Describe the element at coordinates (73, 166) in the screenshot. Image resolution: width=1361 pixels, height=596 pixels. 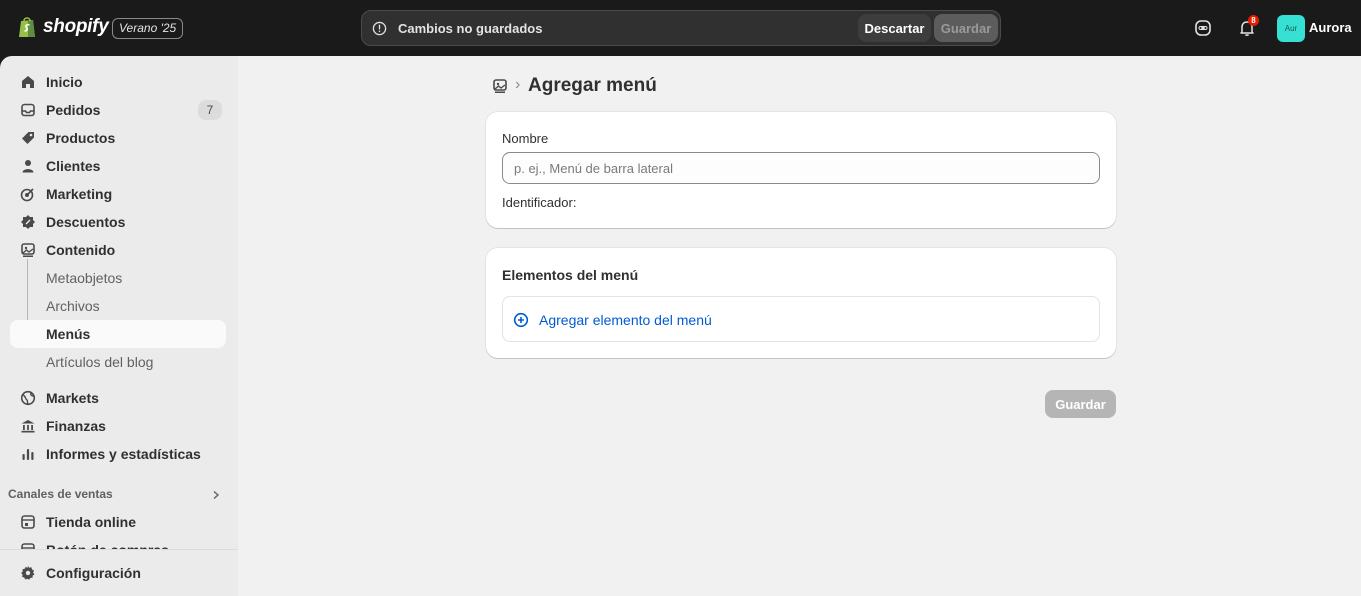
I see `sidebar-item-label: Clientes` at that location.